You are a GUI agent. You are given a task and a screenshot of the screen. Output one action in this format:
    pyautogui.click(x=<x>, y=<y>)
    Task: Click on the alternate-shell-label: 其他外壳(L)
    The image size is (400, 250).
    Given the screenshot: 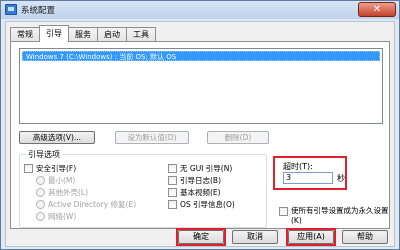 What is the action you would take?
    pyautogui.click(x=68, y=192)
    